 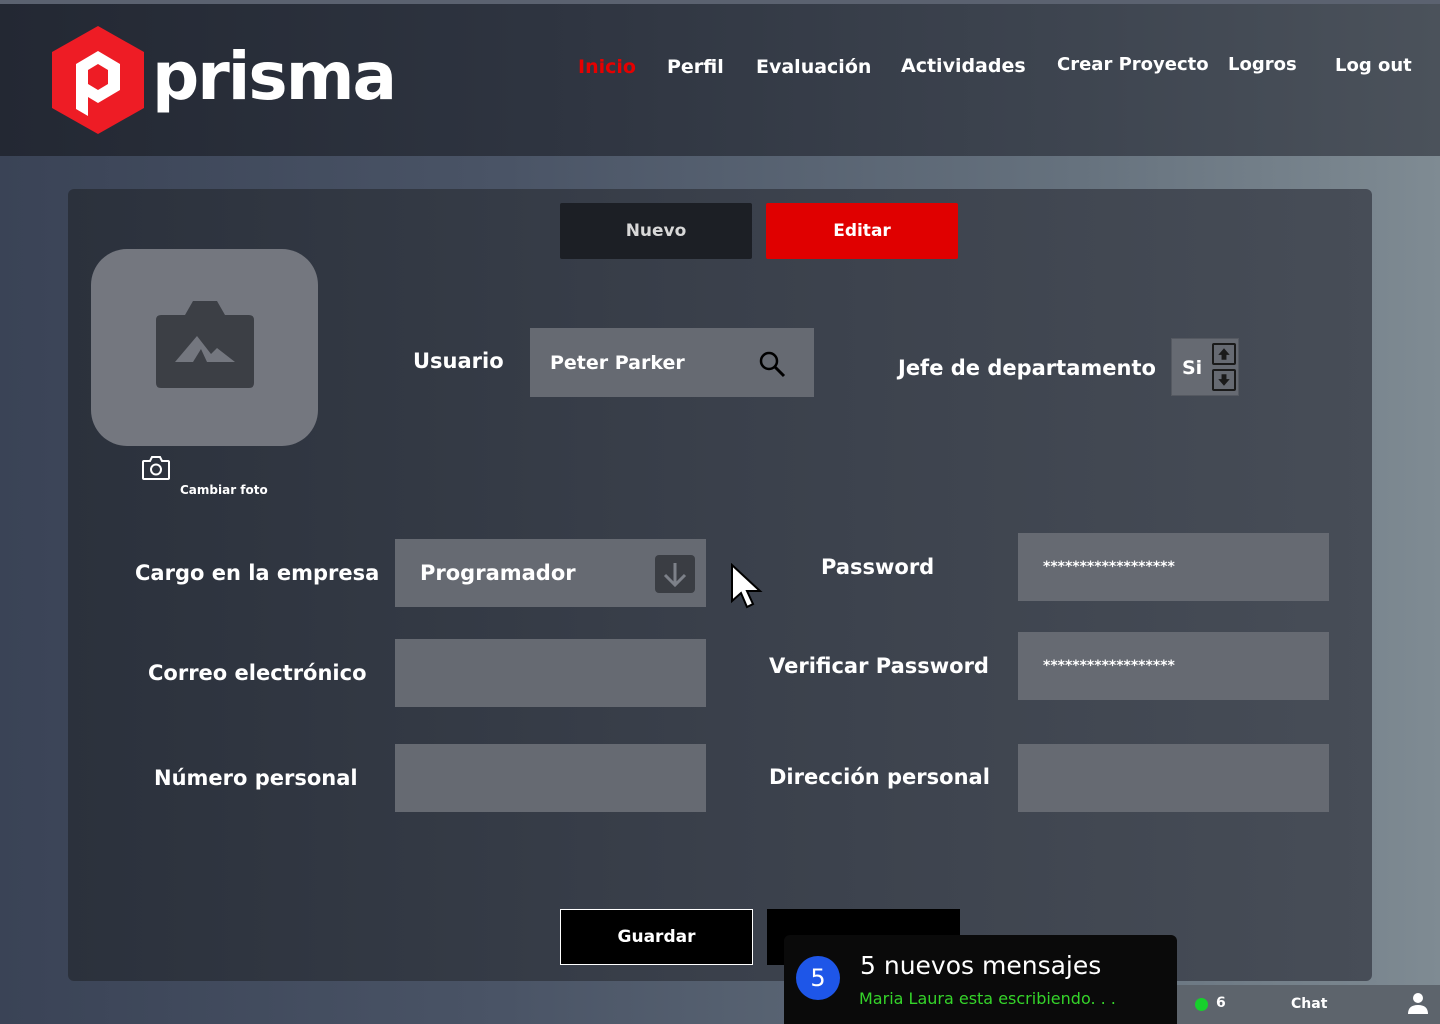 What do you see at coordinates (772, 364) in the screenshot?
I see `search-icon` at bounding box center [772, 364].